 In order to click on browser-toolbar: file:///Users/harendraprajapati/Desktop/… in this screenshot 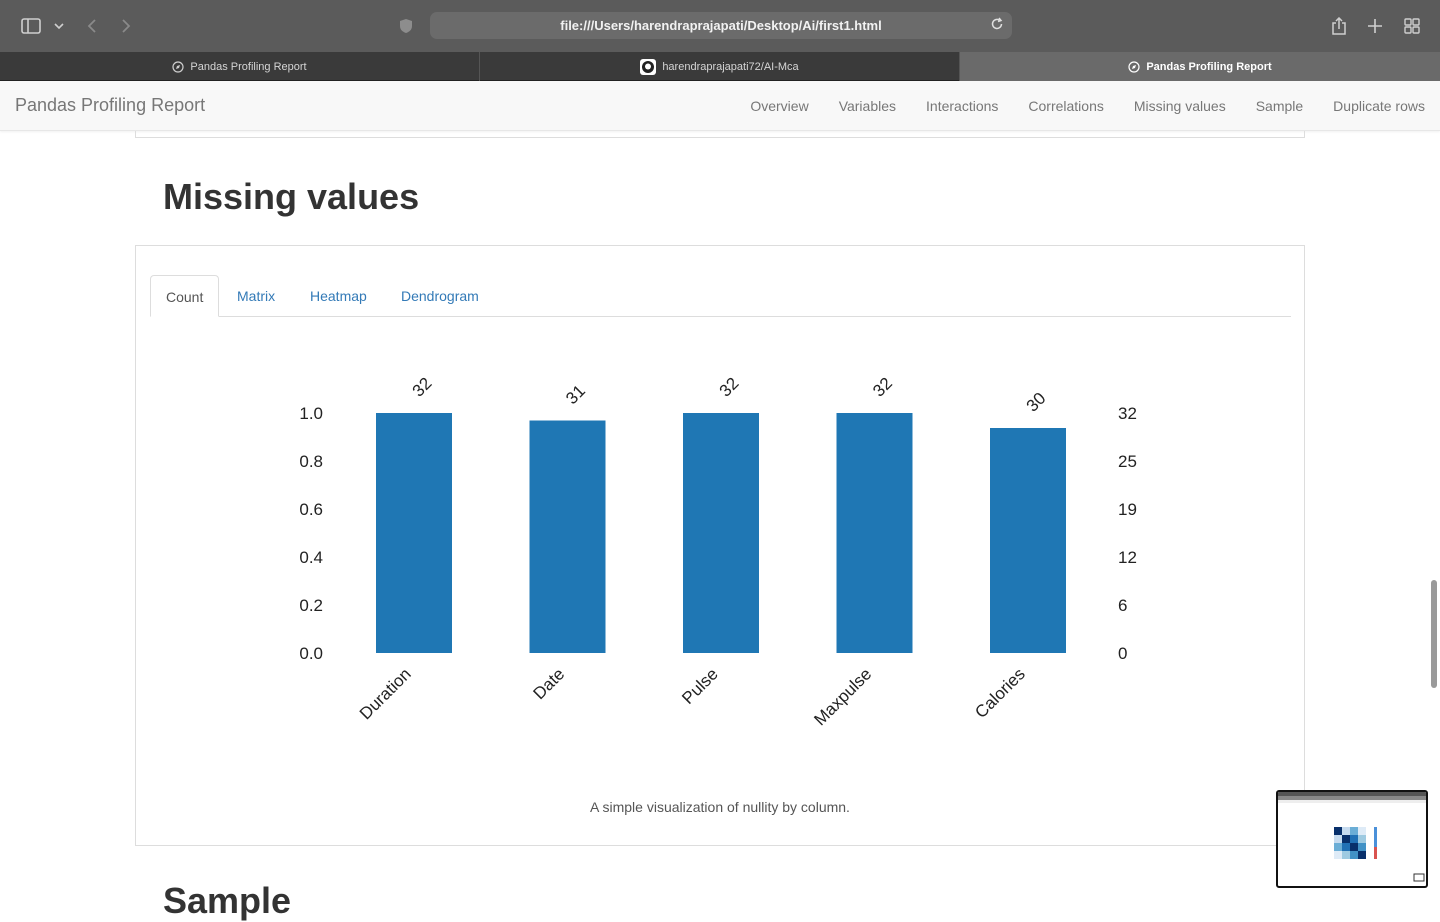, I will do `click(720, 26)`.